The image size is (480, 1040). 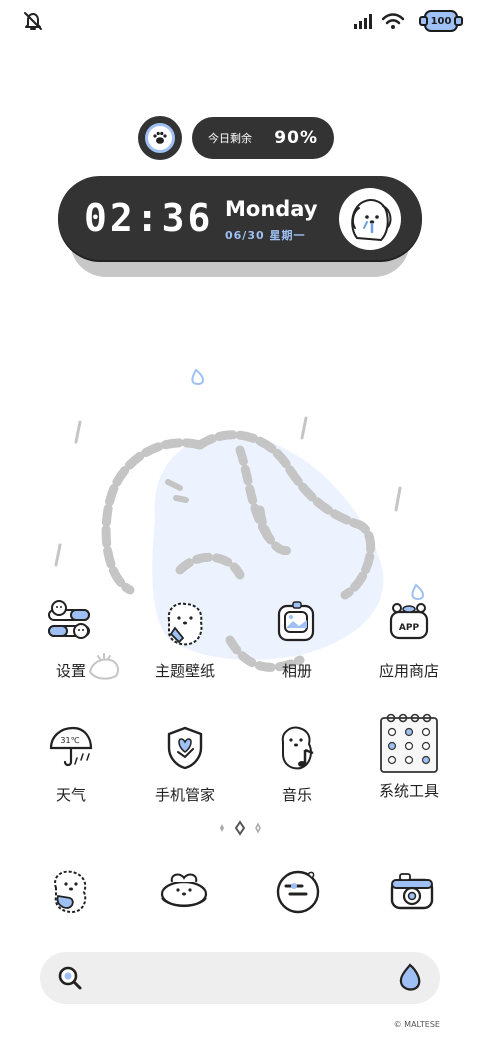 What do you see at coordinates (408, 21) in the screenshot?
I see `status-indicators: 100` at bounding box center [408, 21].